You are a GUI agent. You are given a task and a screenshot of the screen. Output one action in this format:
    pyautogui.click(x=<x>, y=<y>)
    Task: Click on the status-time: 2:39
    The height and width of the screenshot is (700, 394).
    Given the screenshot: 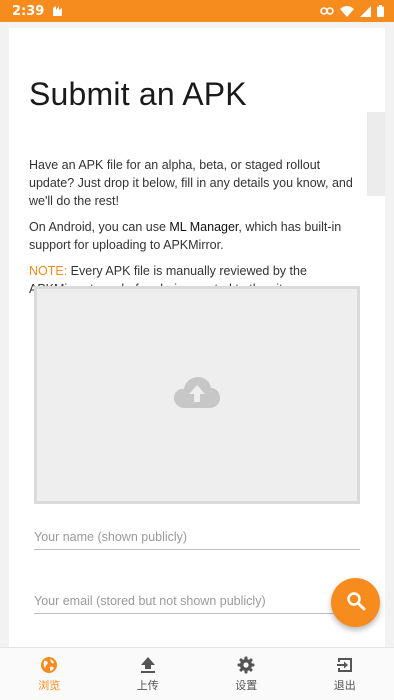 What is the action you would take?
    pyautogui.click(x=28, y=11)
    